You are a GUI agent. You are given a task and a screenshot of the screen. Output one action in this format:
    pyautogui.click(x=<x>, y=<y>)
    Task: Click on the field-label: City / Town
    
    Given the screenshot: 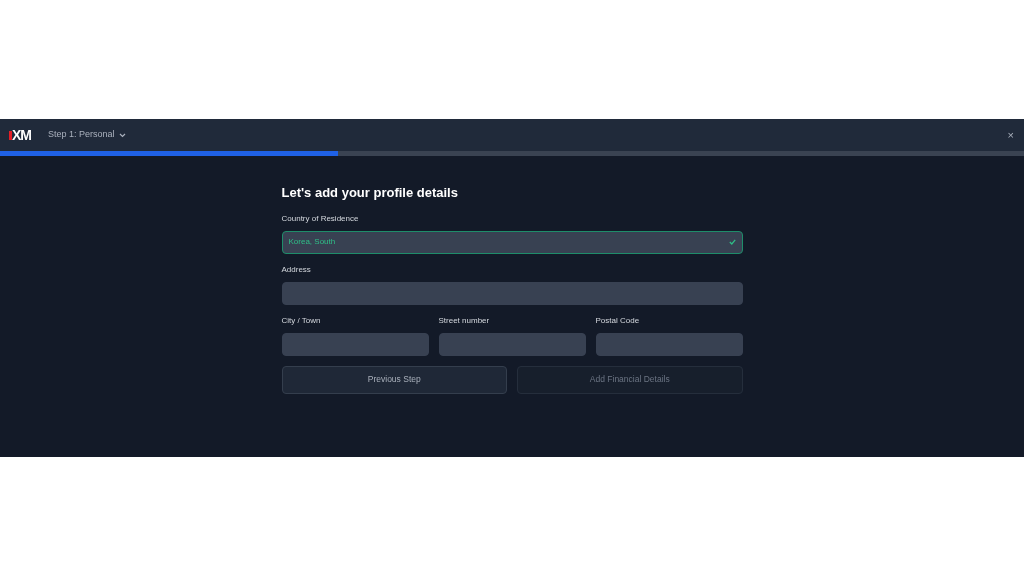 What is the action you would take?
    pyautogui.click(x=301, y=320)
    